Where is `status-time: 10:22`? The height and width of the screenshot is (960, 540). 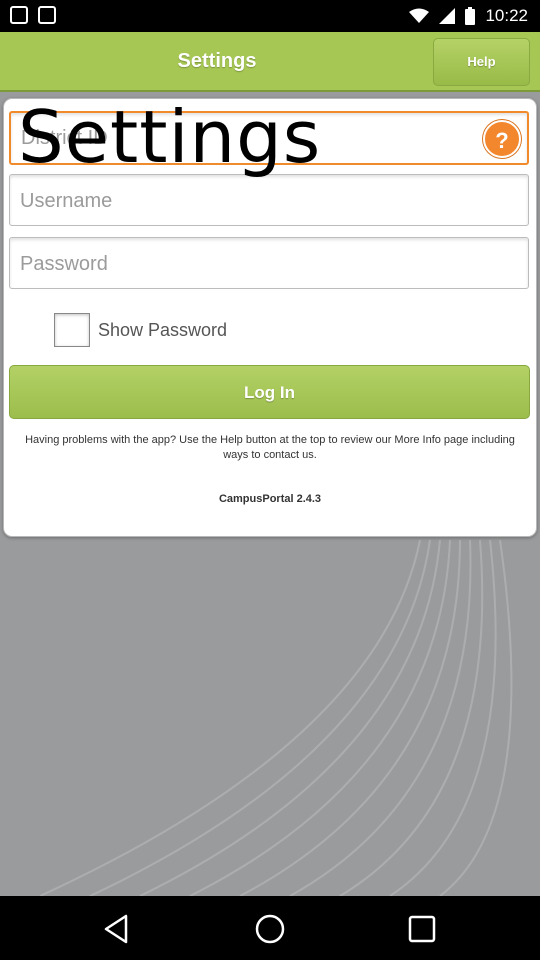 status-time: 10:22 is located at coordinates (506, 15).